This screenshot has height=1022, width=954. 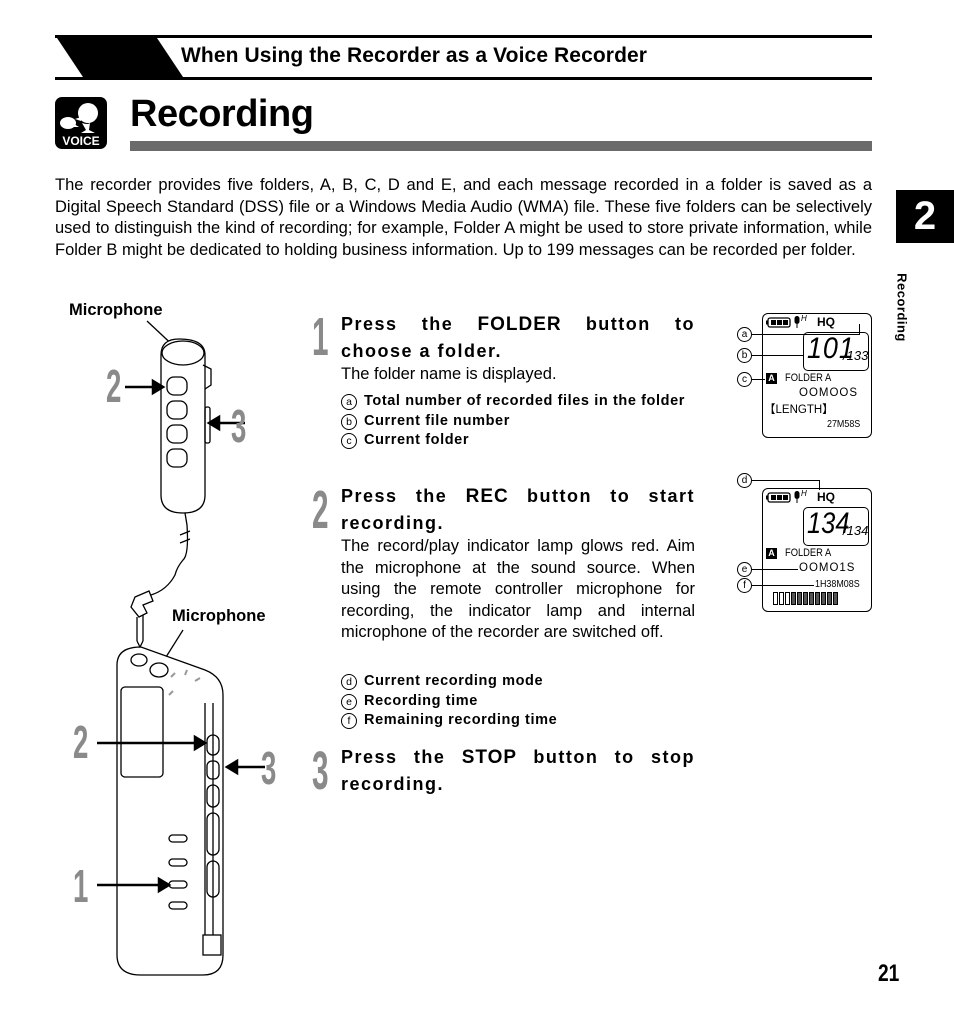 What do you see at coordinates (519, 324) in the screenshot?
I see `button-keyword: FOLDER` at bounding box center [519, 324].